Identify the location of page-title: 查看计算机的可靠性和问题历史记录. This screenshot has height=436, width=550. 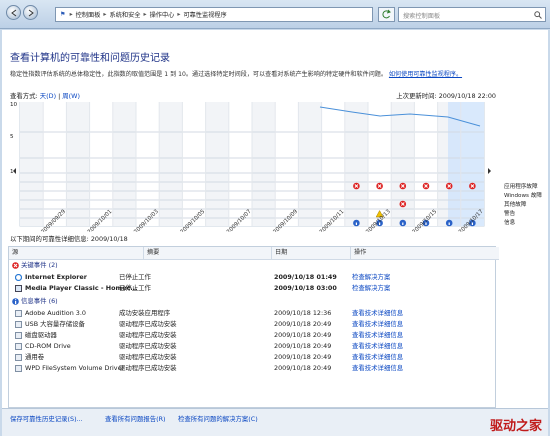
(90, 58).